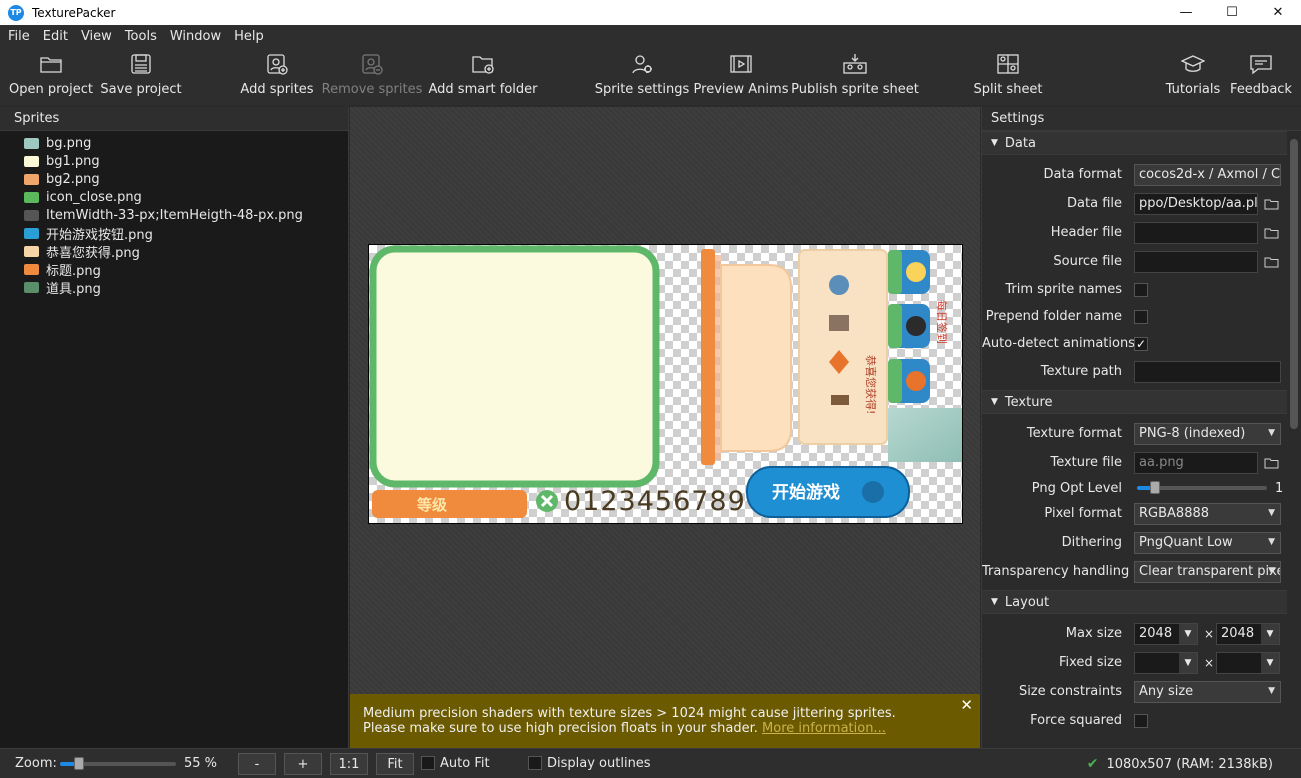  I want to click on settings-horizontal-scrollbar, so click(1135, 742).